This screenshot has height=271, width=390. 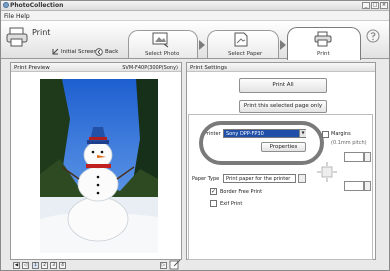 What do you see at coordinates (213, 203) in the screenshot?
I see `exif-checkbox` at bounding box center [213, 203].